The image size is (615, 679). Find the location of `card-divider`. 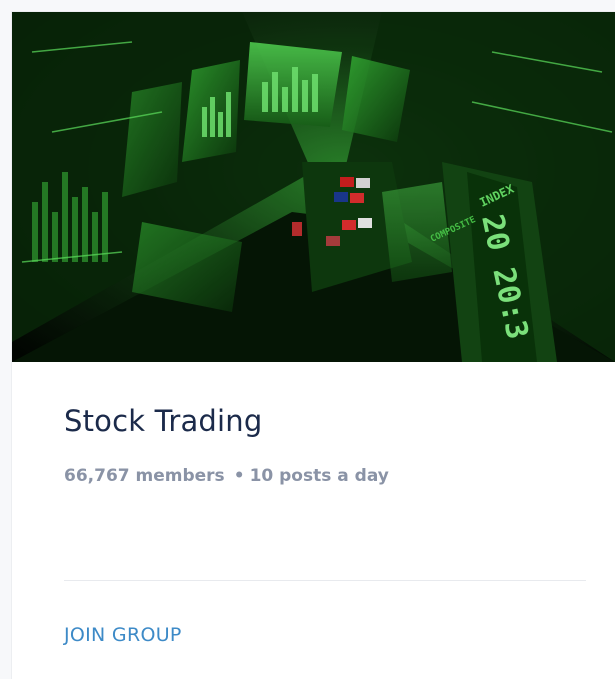

card-divider is located at coordinates (325, 580).